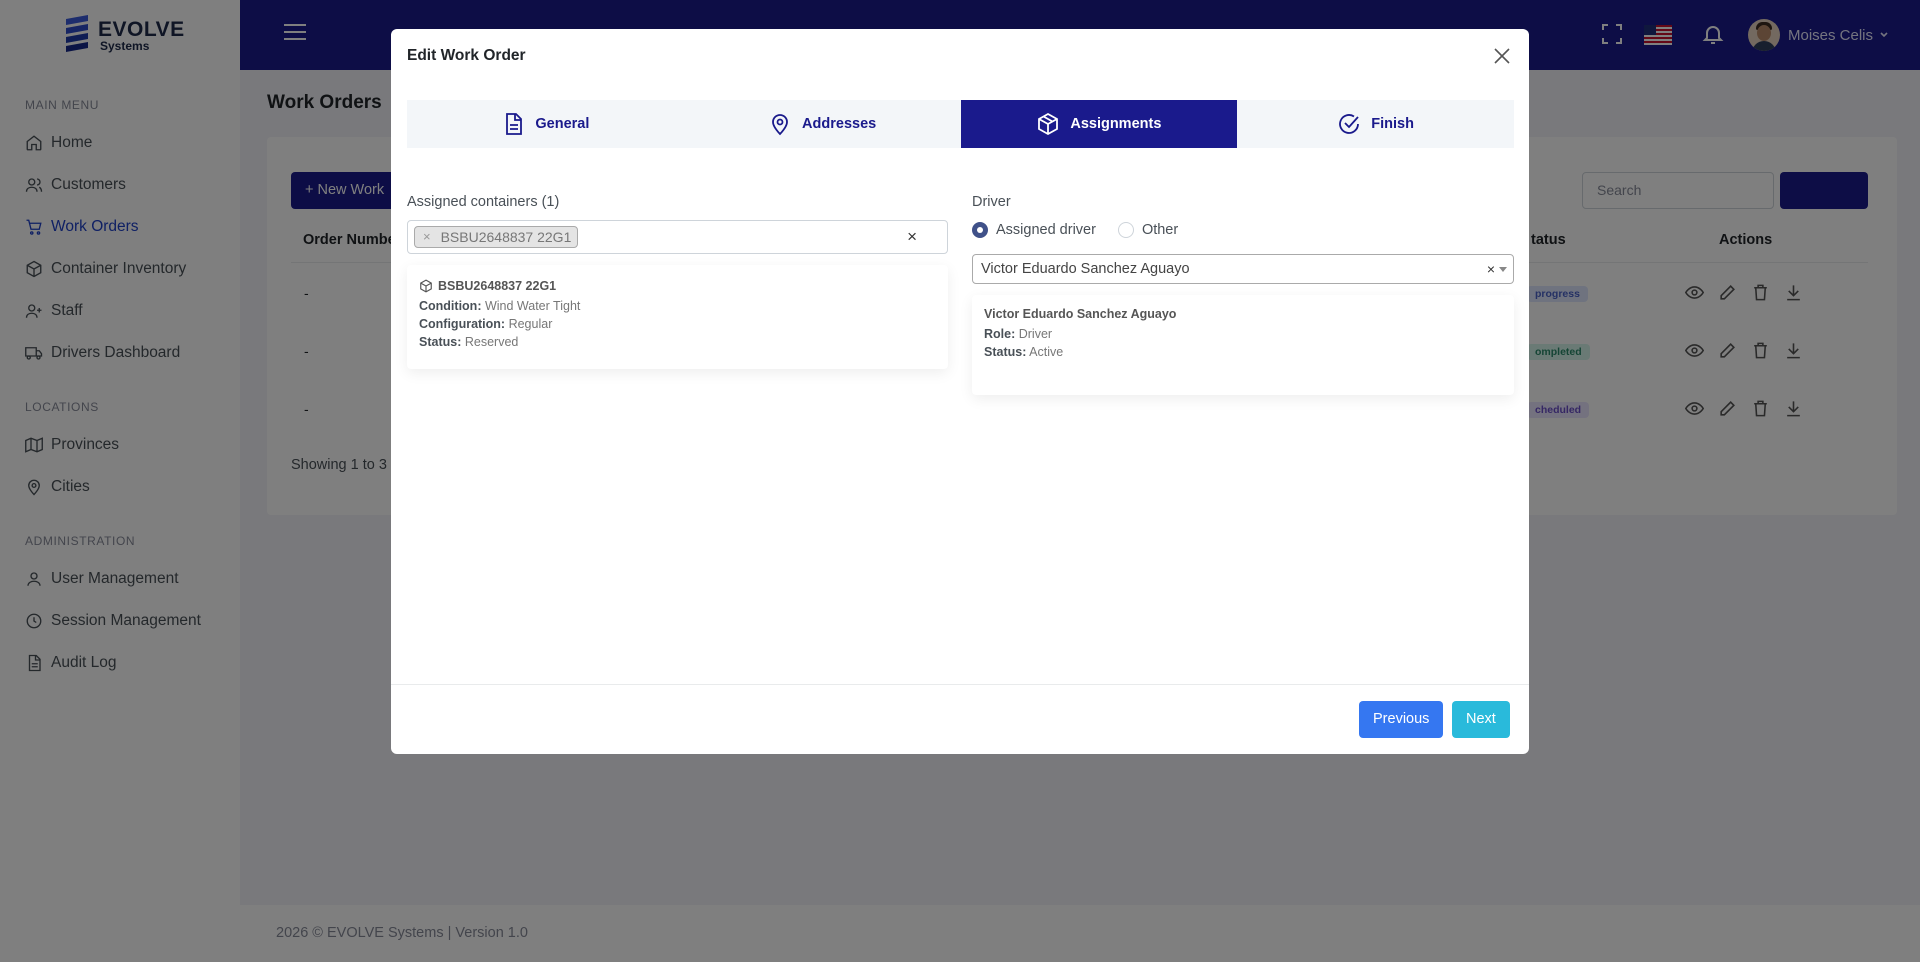 This screenshot has width=1920, height=962. Describe the element at coordinates (780, 125) in the screenshot. I see `pin-icon` at that location.